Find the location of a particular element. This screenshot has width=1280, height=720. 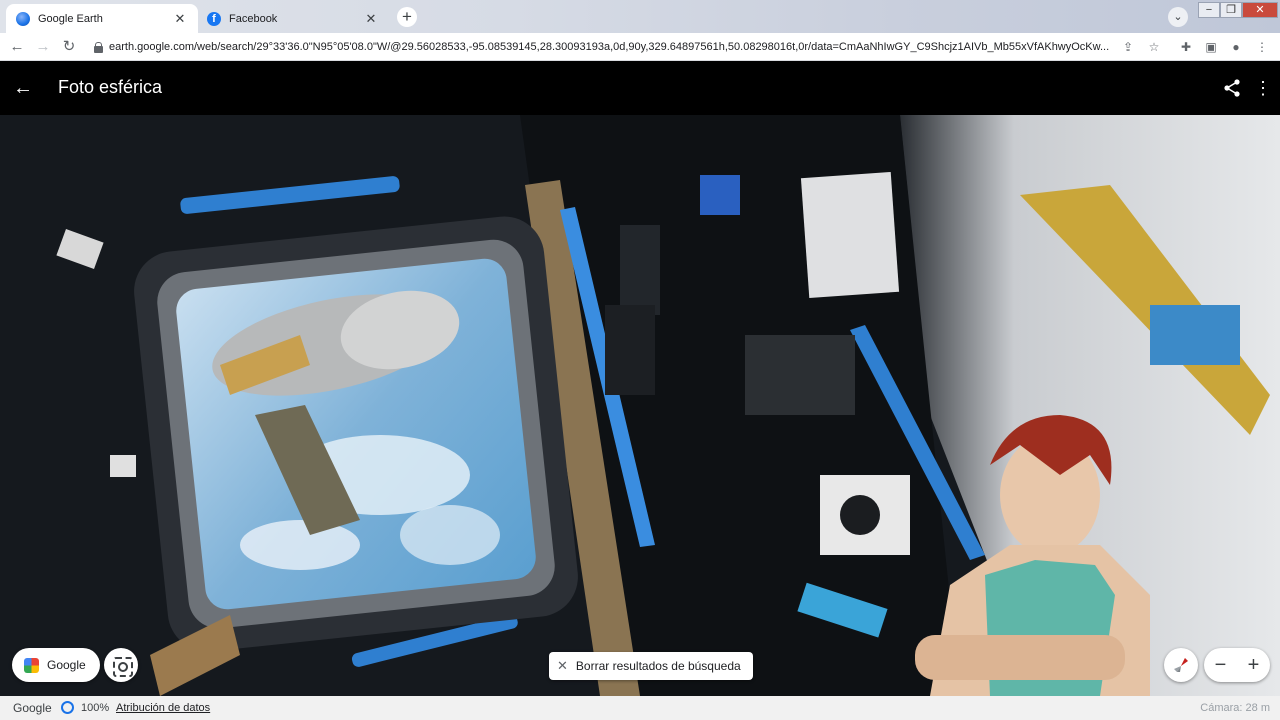

data-attribution-link: Atribución de datos is located at coordinates (163, 708).